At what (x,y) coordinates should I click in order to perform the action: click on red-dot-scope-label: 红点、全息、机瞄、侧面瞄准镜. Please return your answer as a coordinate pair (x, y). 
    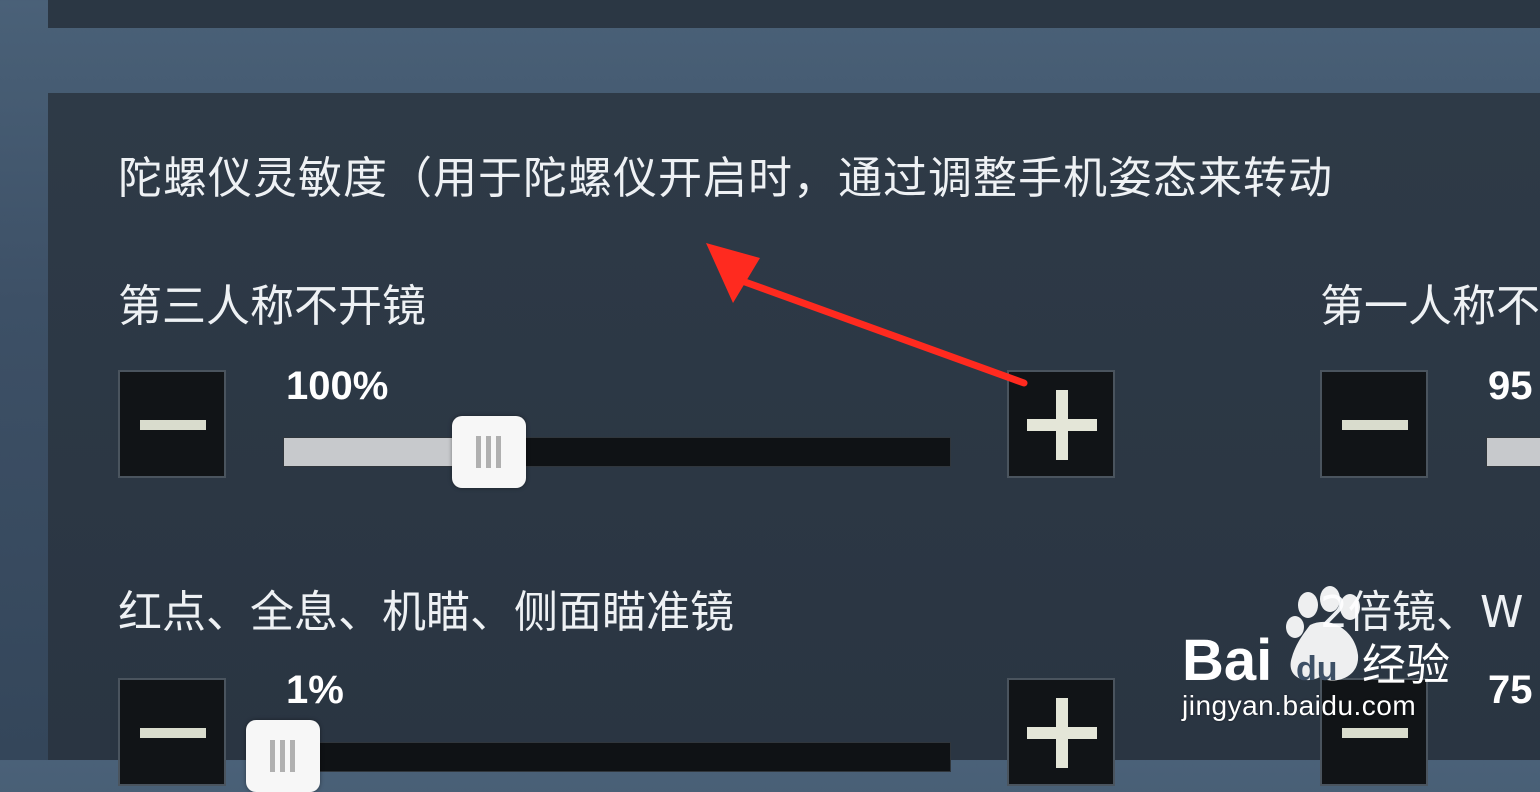
    Looking at the image, I should click on (426, 612).